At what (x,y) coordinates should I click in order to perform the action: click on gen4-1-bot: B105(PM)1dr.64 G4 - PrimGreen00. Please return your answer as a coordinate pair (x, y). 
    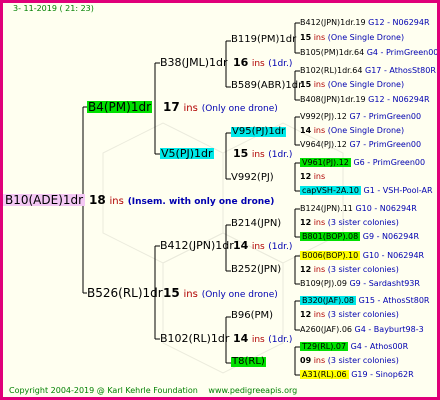
    Looking at the image, I should click on (369, 52).